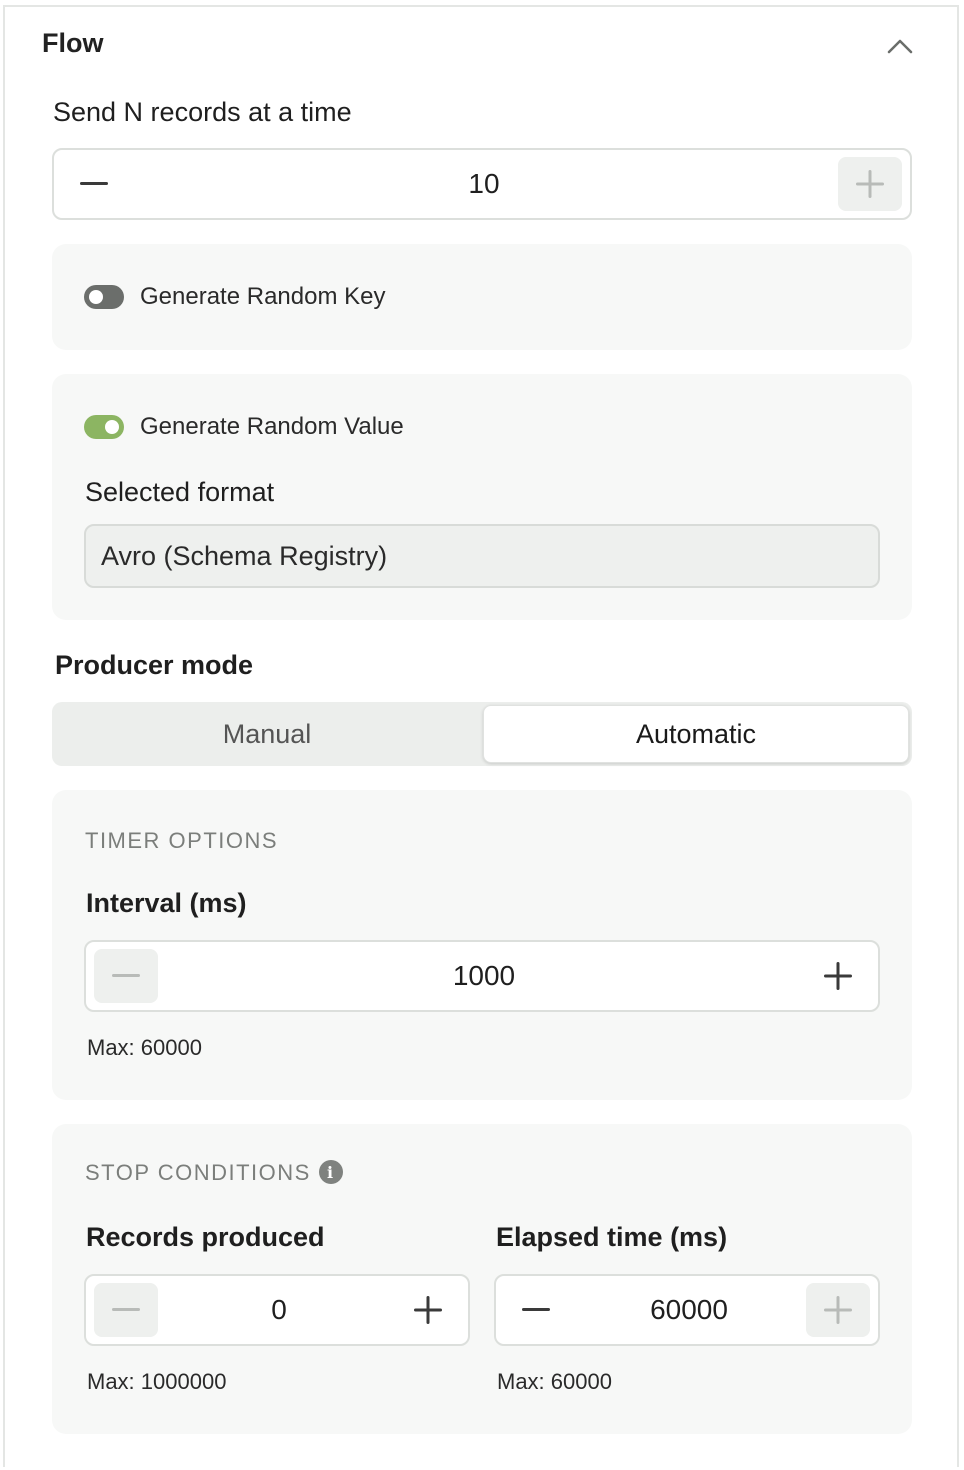 The height and width of the screenshot is (1470, 964). I want to click on records-increment-button, so click(428, 1310).